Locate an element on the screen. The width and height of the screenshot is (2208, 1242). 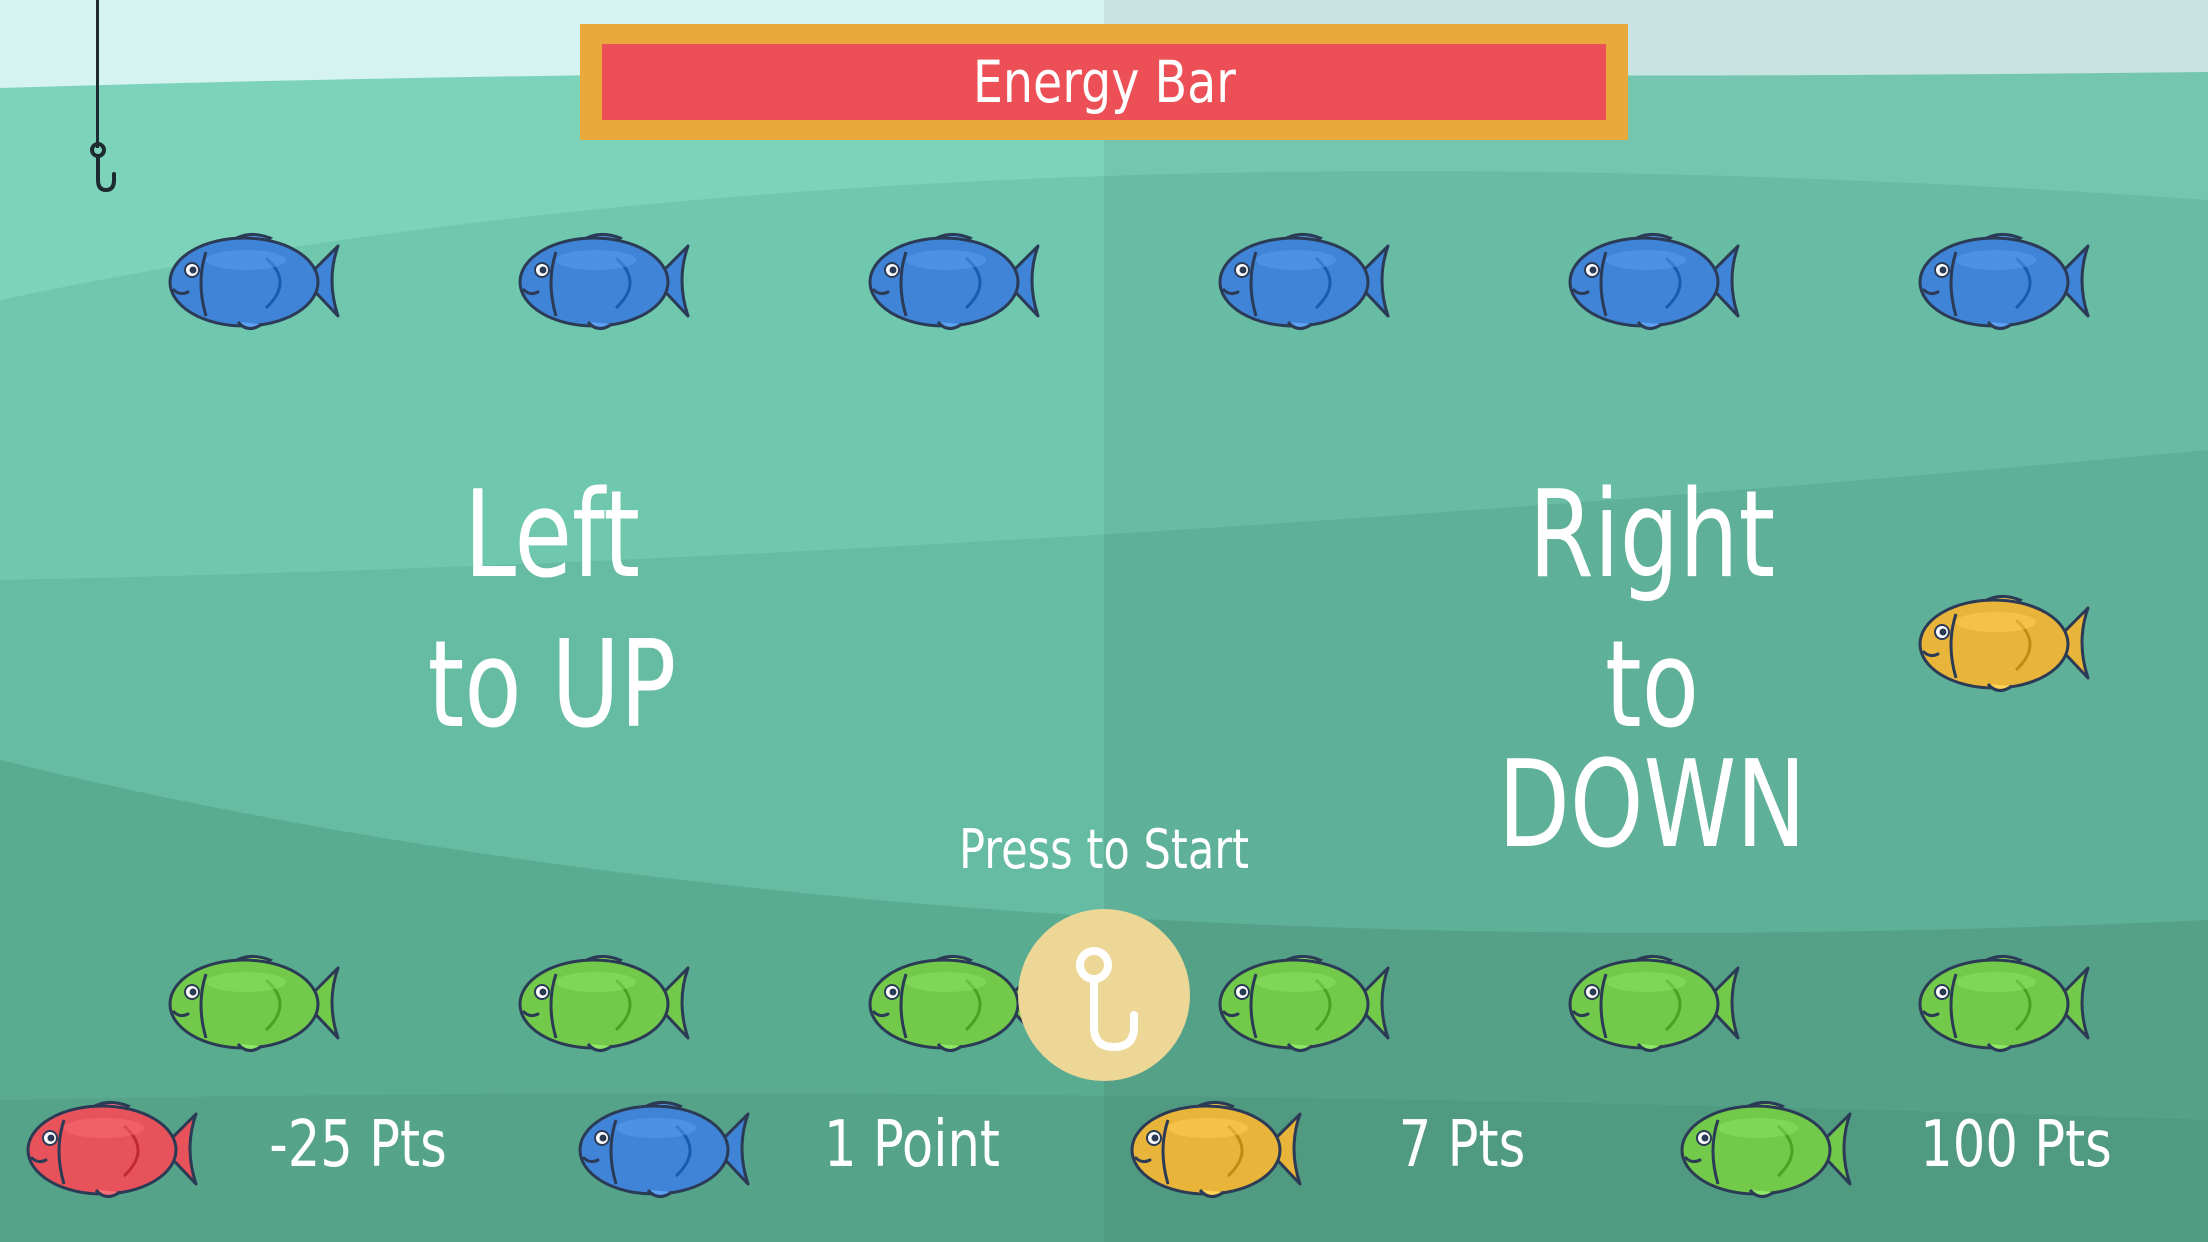
start-button is located at coordinates (1104, 995).